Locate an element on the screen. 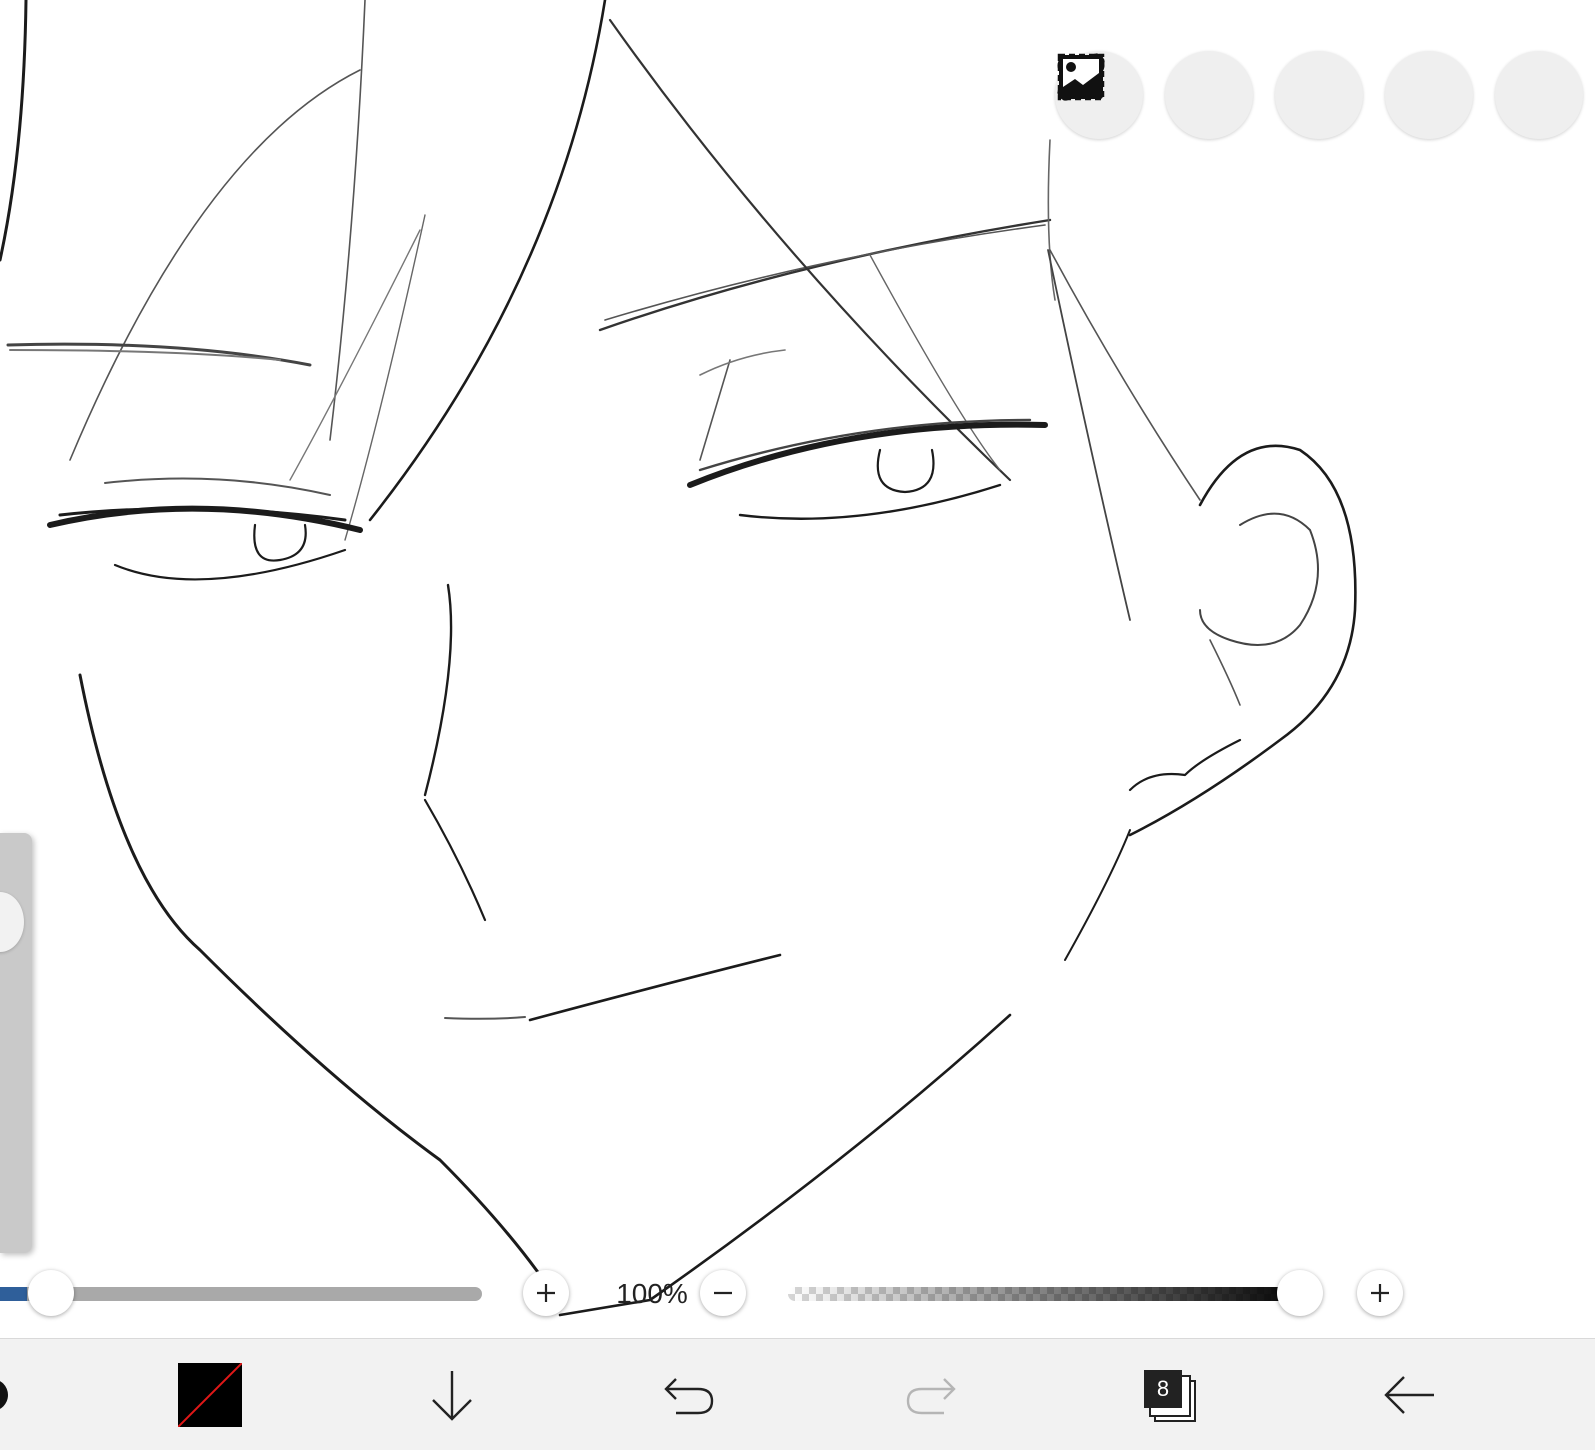 Image resolution: width=1595 pixels, height=1450 pixels. ruler-button is located at coordinates (1265, 95).